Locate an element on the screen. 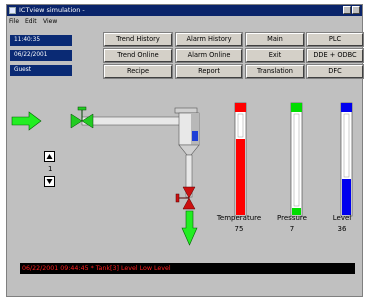  temperature-gauge-cap is located at coordinates (240, 107).